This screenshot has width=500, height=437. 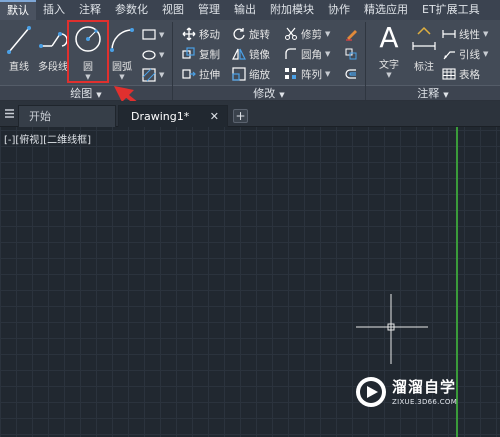 I want to click on table-label: 表格, so click(x=469, y=74).